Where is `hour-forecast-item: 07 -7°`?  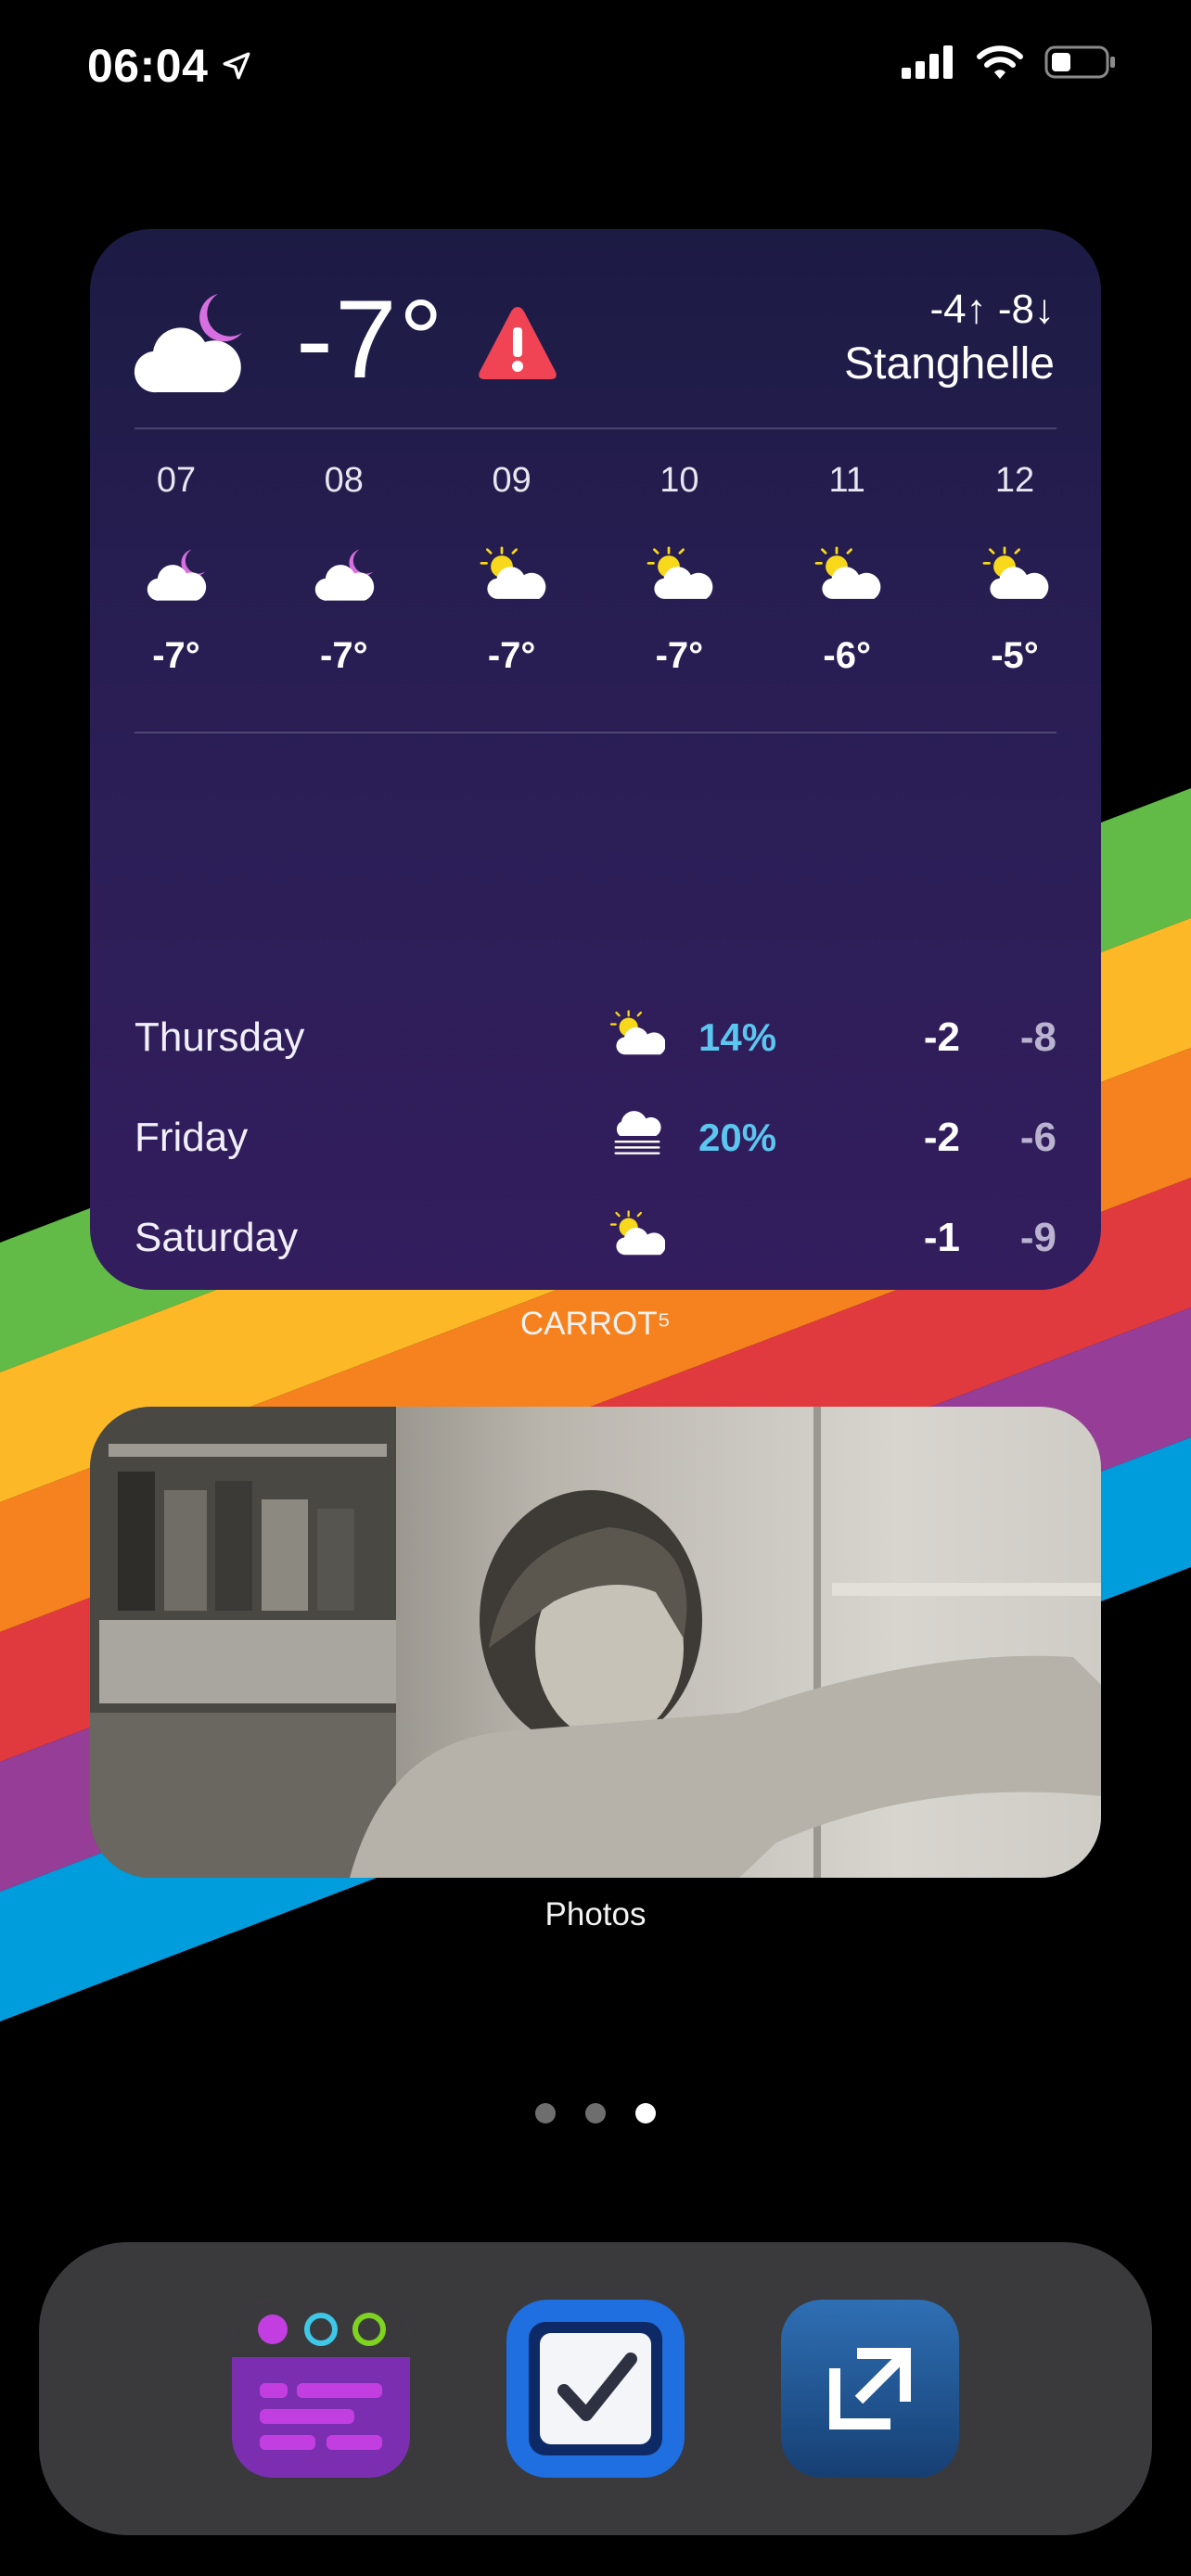 hour-forecast-item: 07 -7° is located at coordinates (176, 569).